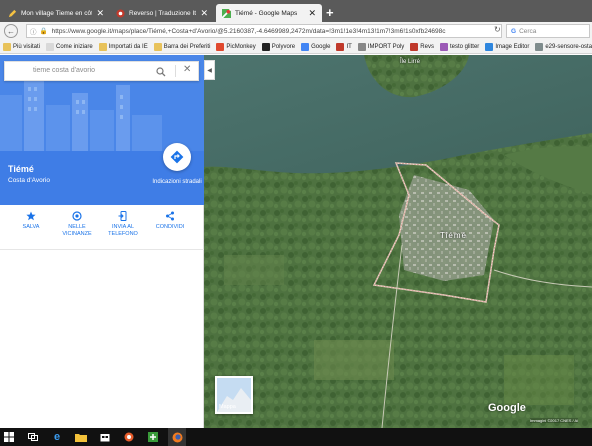 The image size is (592, 446). What do you see at coordinates (122, 216) in the screenshot?
I see `send-to-phone-icon` at bounding box center [122, 216].